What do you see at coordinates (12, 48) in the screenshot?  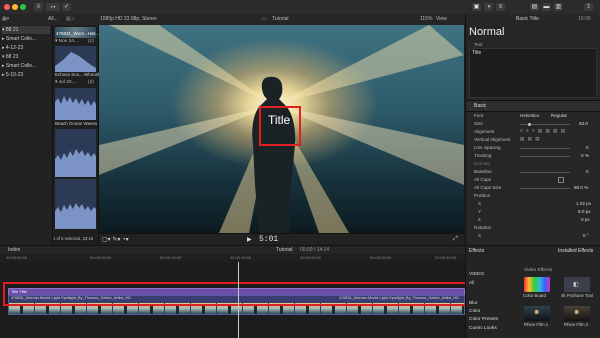 I see `library-item-event-4-12-23: ▸ 4-12-23` at bounding box center [12, 48].